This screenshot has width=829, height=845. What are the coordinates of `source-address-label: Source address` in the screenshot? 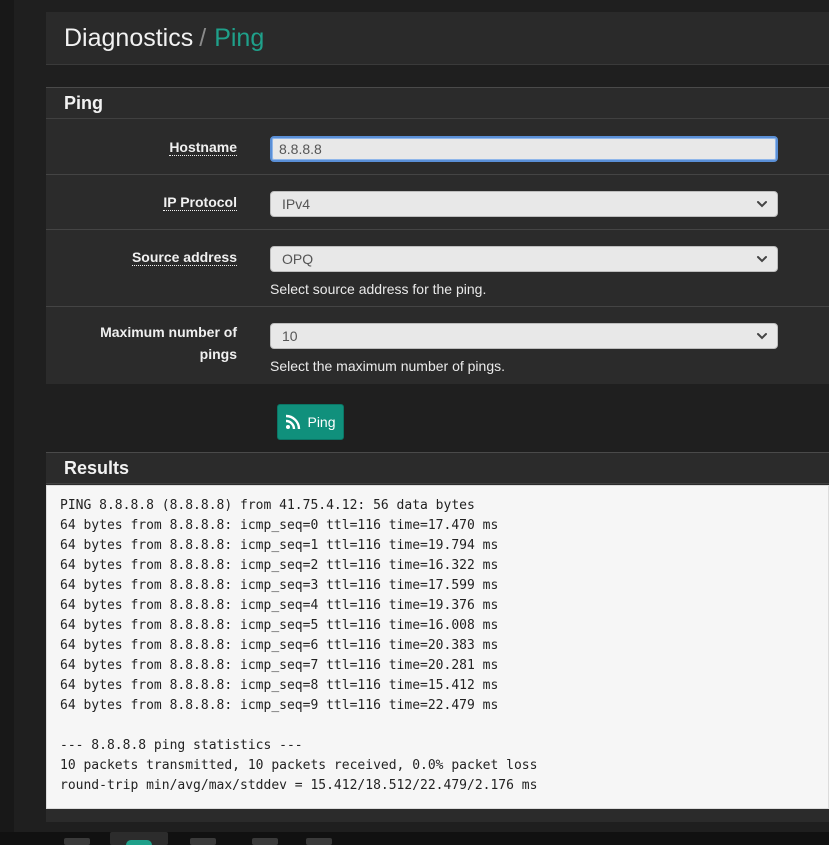 It's located at (184, 257).